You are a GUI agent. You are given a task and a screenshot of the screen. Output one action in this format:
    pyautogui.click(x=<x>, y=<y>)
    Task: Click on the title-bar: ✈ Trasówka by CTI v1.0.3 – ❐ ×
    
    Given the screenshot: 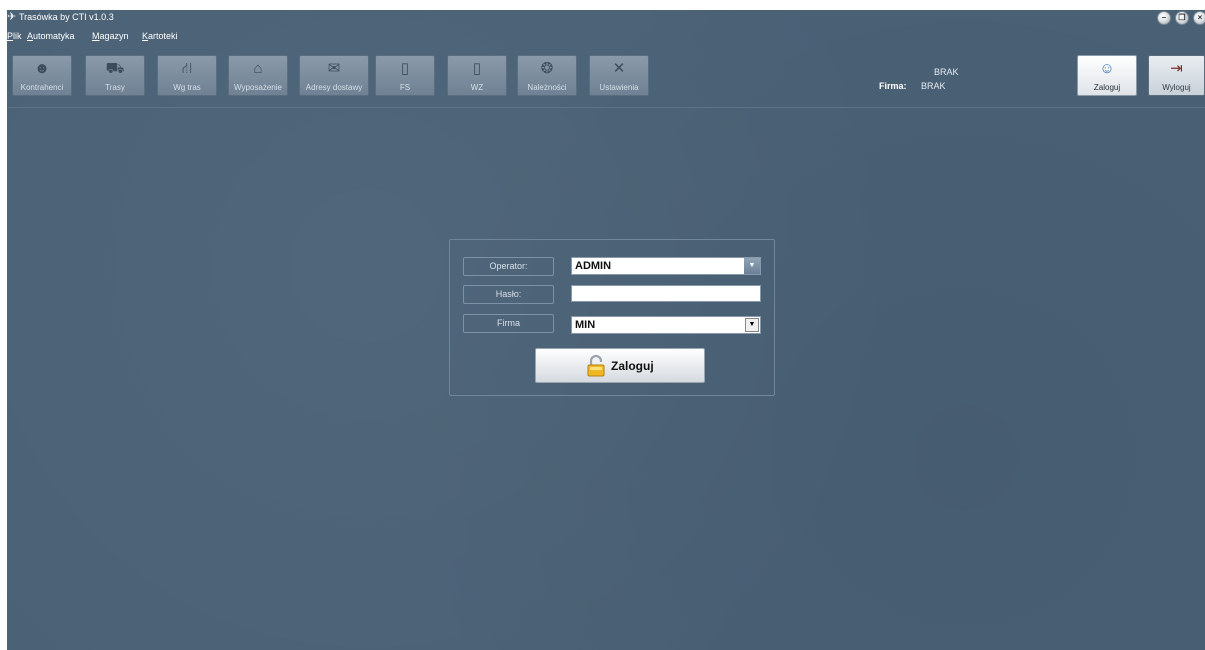 What is the action you would take?
    pyautogui.click(x=606, y=17)
    